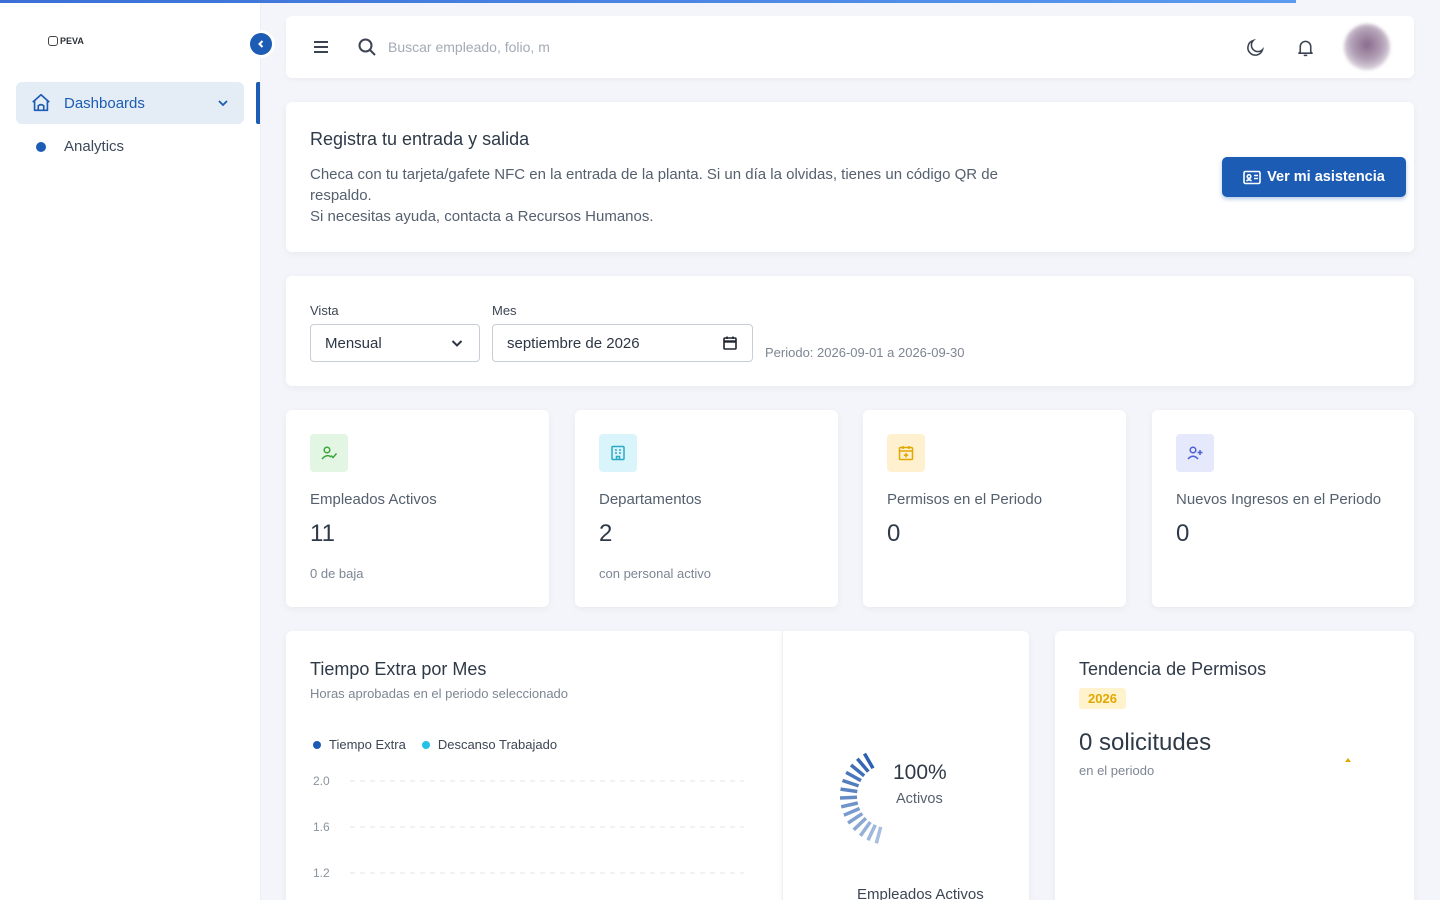  Describe the element at coordinates (1173, 669) in the screenshot. I see `card-title: Tendencia de Permisos` at that location.